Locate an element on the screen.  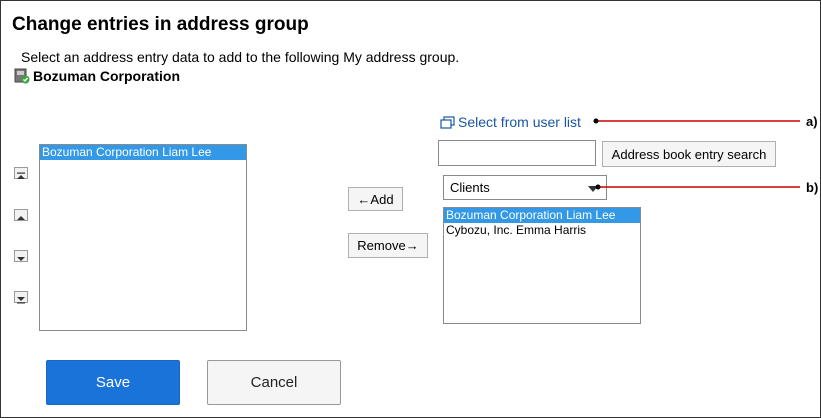
callout-dot-b is located at coordinates (598, 187).